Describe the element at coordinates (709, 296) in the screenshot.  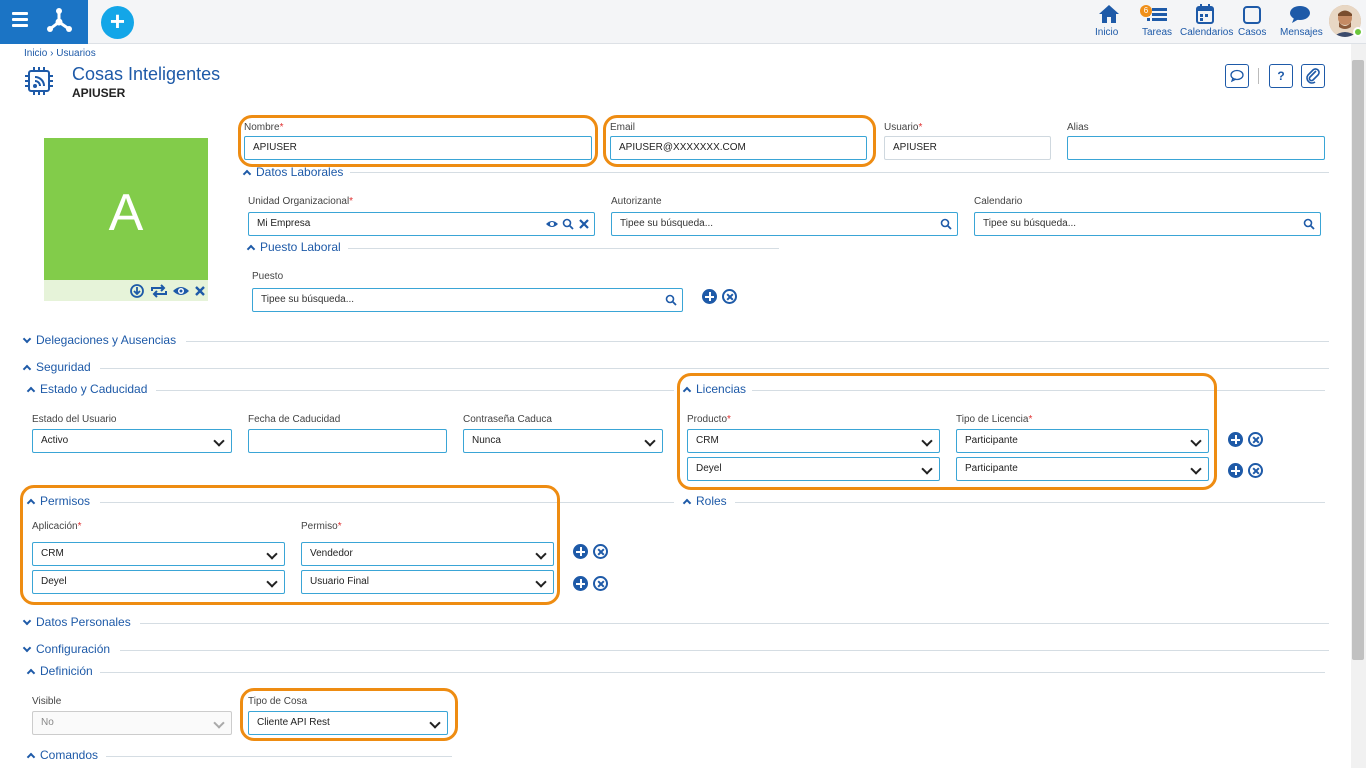
I see `add-puesto-icon` at that location.